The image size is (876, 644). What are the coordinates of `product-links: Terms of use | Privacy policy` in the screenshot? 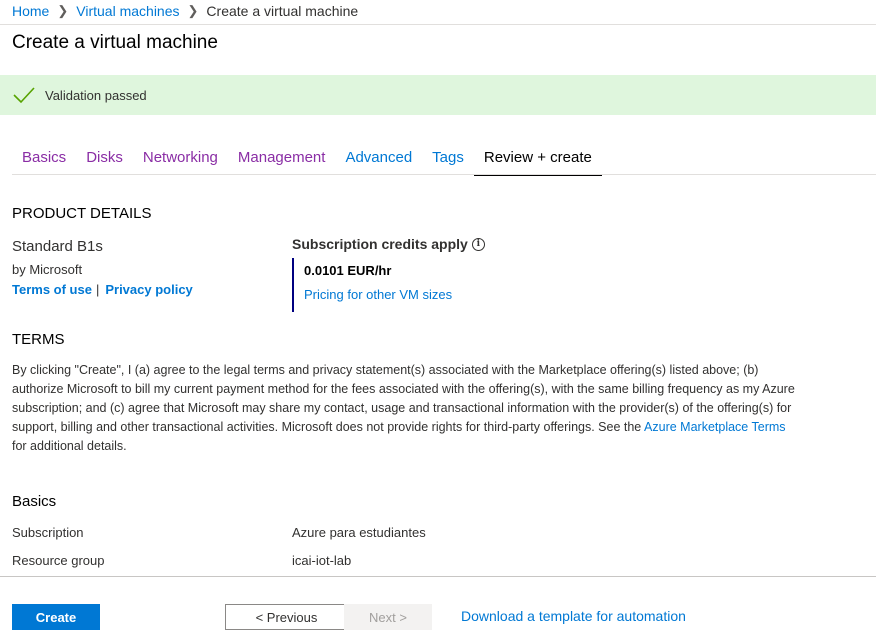 It's located at (102, 289).